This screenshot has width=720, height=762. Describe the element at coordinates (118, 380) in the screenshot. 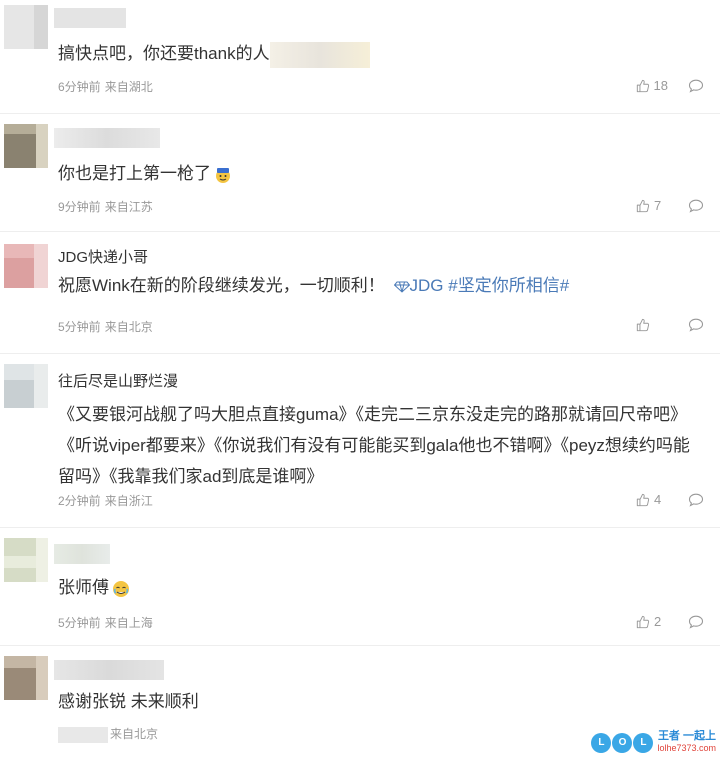

I see `username: 往后尽是山野烂漫` at that location.